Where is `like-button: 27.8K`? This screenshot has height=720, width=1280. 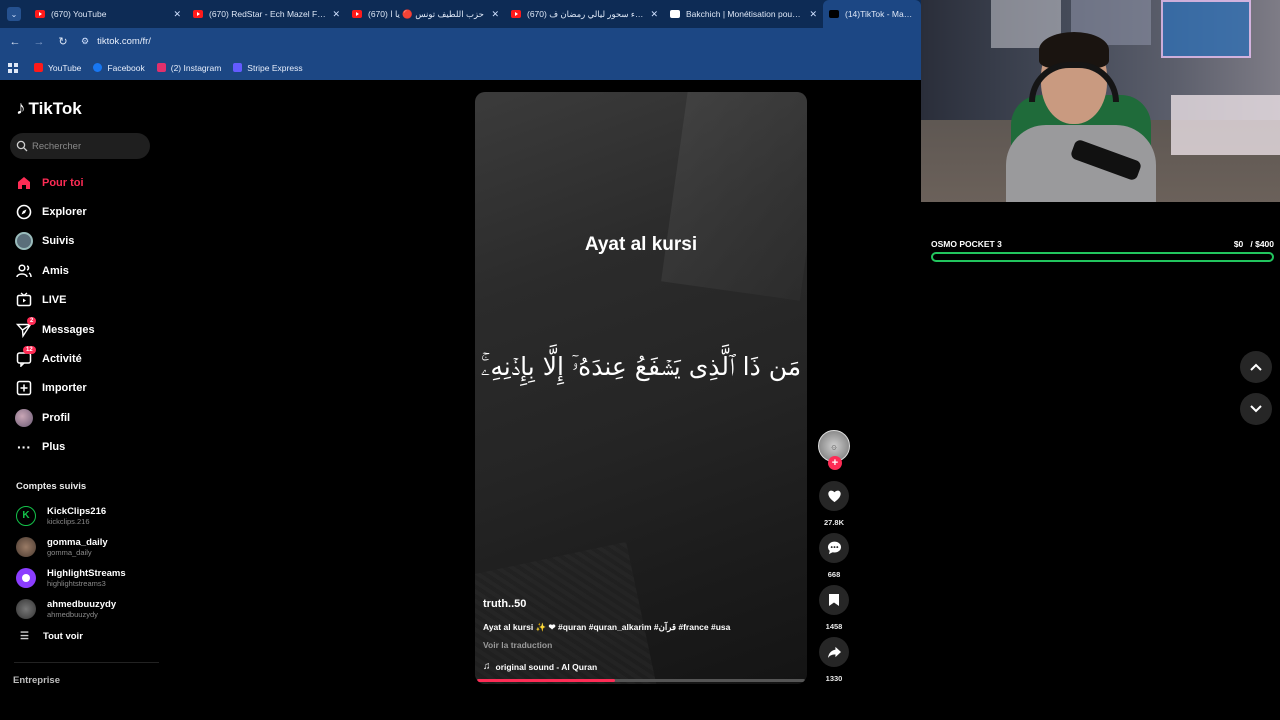 like-button: 27.8K is located at coordinates (834, 504).